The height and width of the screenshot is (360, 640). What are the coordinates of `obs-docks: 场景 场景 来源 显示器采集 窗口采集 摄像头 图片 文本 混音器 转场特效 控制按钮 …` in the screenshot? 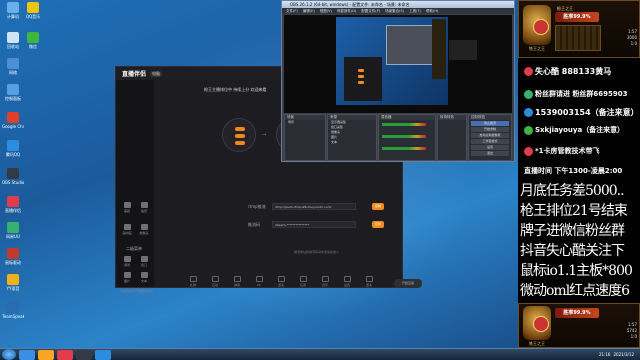 It's located at (398, 137).